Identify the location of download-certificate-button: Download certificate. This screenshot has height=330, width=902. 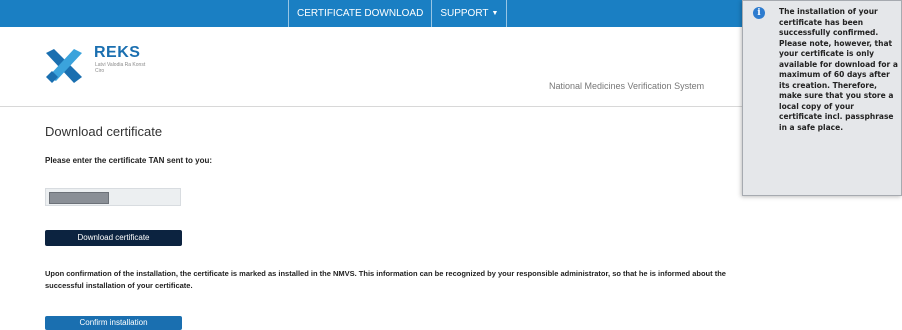
(113, 238).